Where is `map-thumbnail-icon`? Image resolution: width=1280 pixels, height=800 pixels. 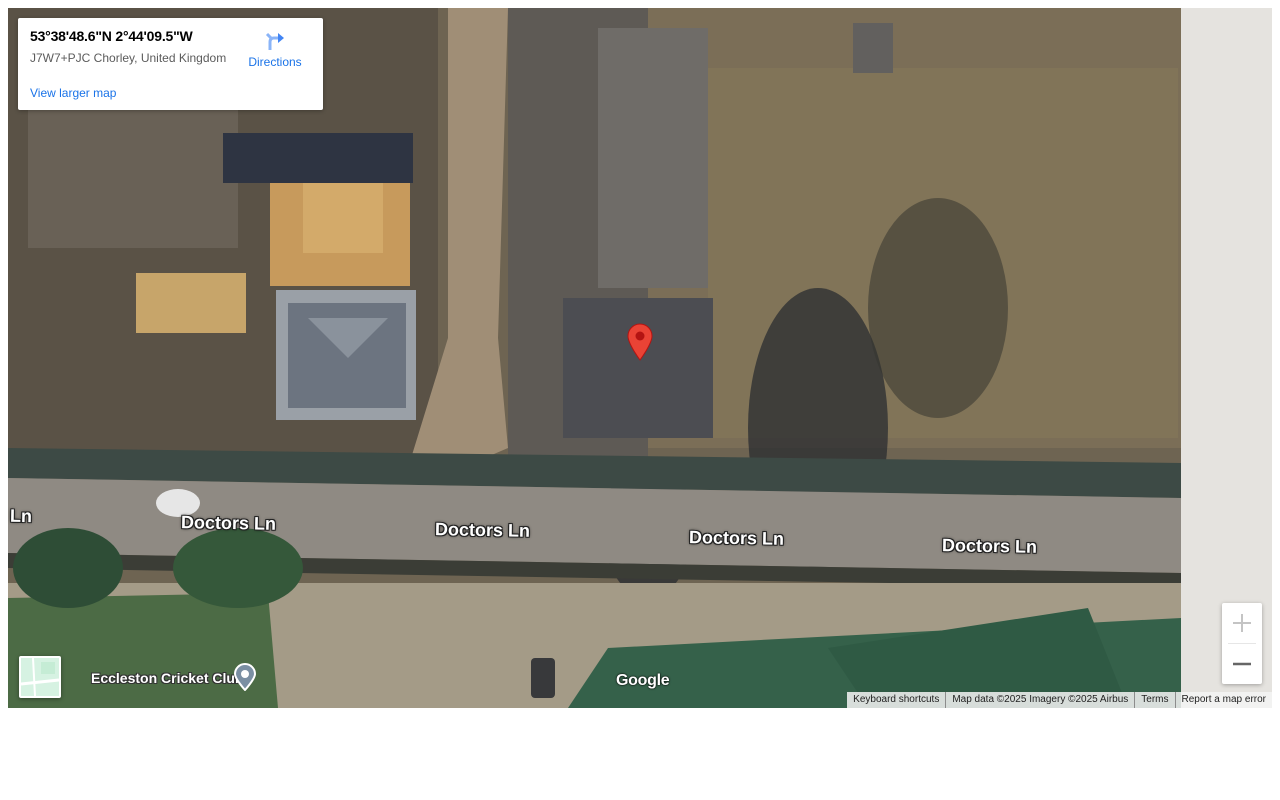 map-thumbnail-icon is located at coordinates (40, 677).